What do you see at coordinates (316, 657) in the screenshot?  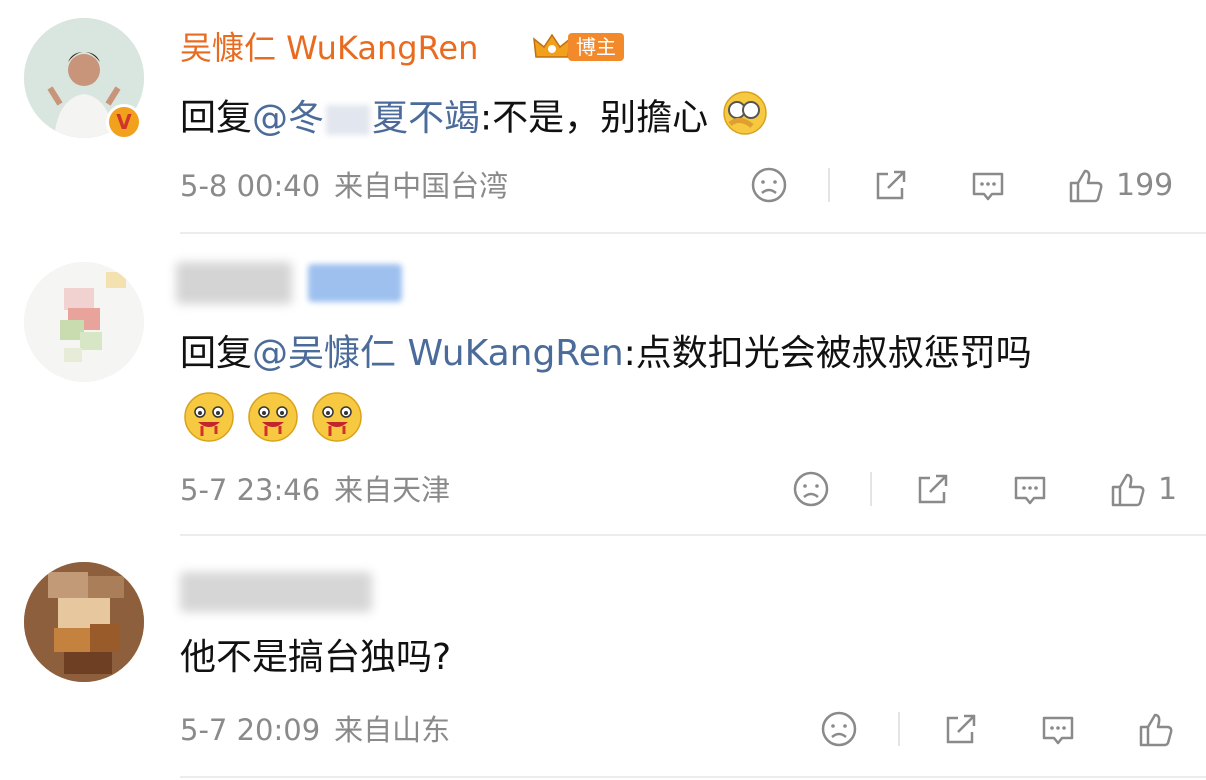 I see `comment-text: 他不是搞台独吗?` at bounding box center [316, 657].